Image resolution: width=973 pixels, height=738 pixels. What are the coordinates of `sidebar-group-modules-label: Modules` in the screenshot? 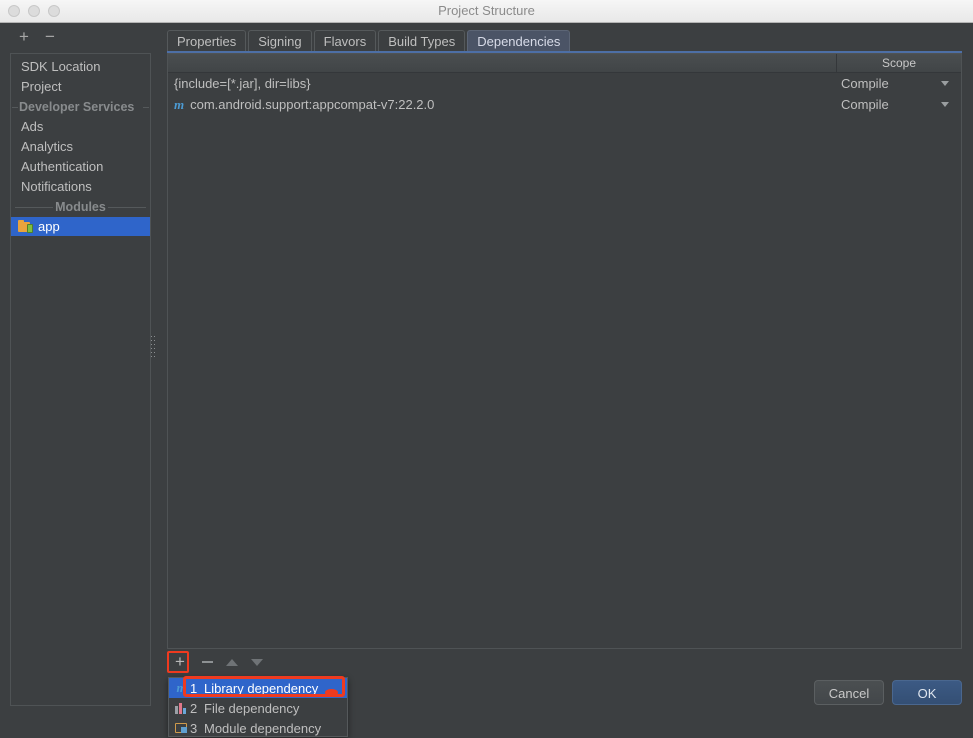 It's located at (80, 207).